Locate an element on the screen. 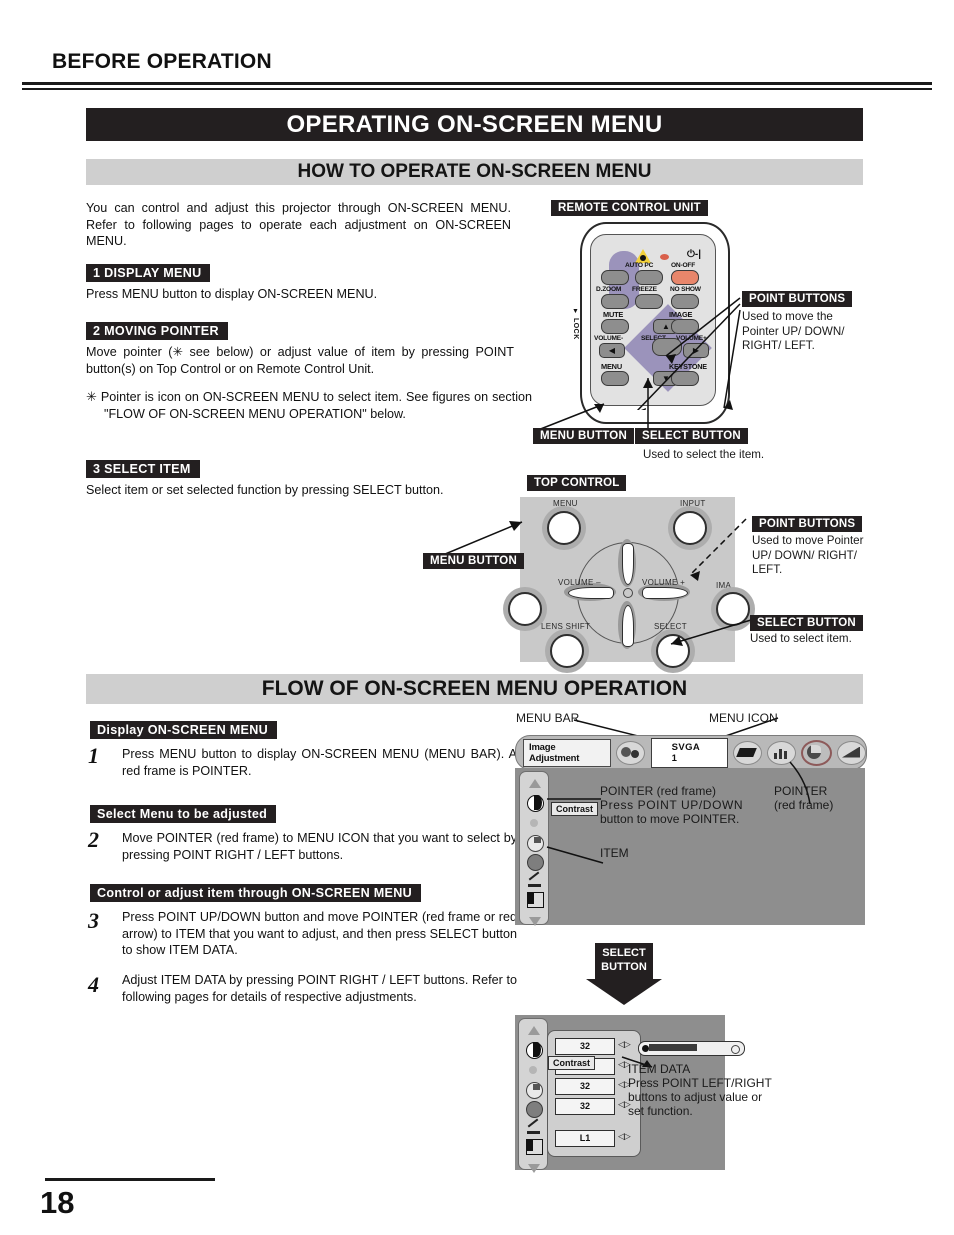 This screenshot has height=1235, width=954. indicator-led-icon is located at coordinates (664, 257).